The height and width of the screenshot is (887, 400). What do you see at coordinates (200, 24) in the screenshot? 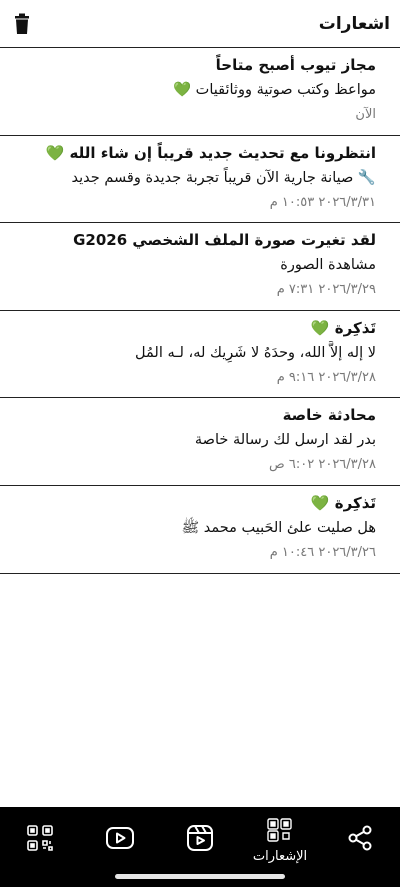
I see `top-bar: اشعارات` at bounding box center [200, 24].